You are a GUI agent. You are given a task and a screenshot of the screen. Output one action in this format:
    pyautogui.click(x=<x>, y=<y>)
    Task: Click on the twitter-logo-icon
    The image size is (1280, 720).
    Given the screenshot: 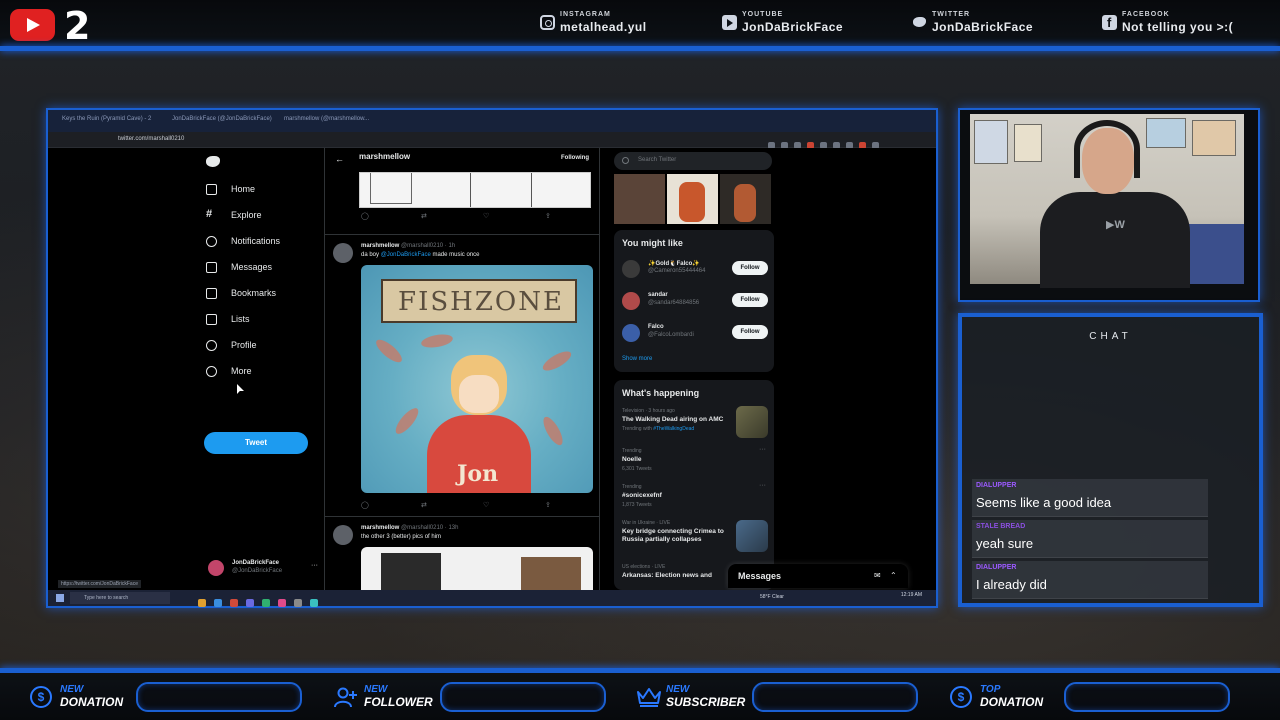 What is the action you would take?
    pyautogui.click(x=213, y=161)
    